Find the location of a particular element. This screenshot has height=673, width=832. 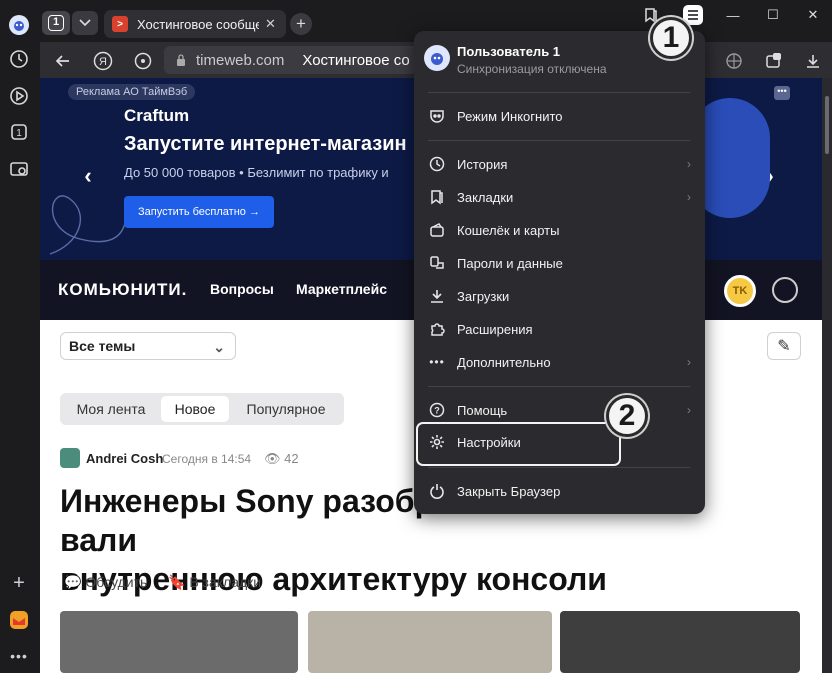

close-icon: ✕ is located at coordinates (270, 24).